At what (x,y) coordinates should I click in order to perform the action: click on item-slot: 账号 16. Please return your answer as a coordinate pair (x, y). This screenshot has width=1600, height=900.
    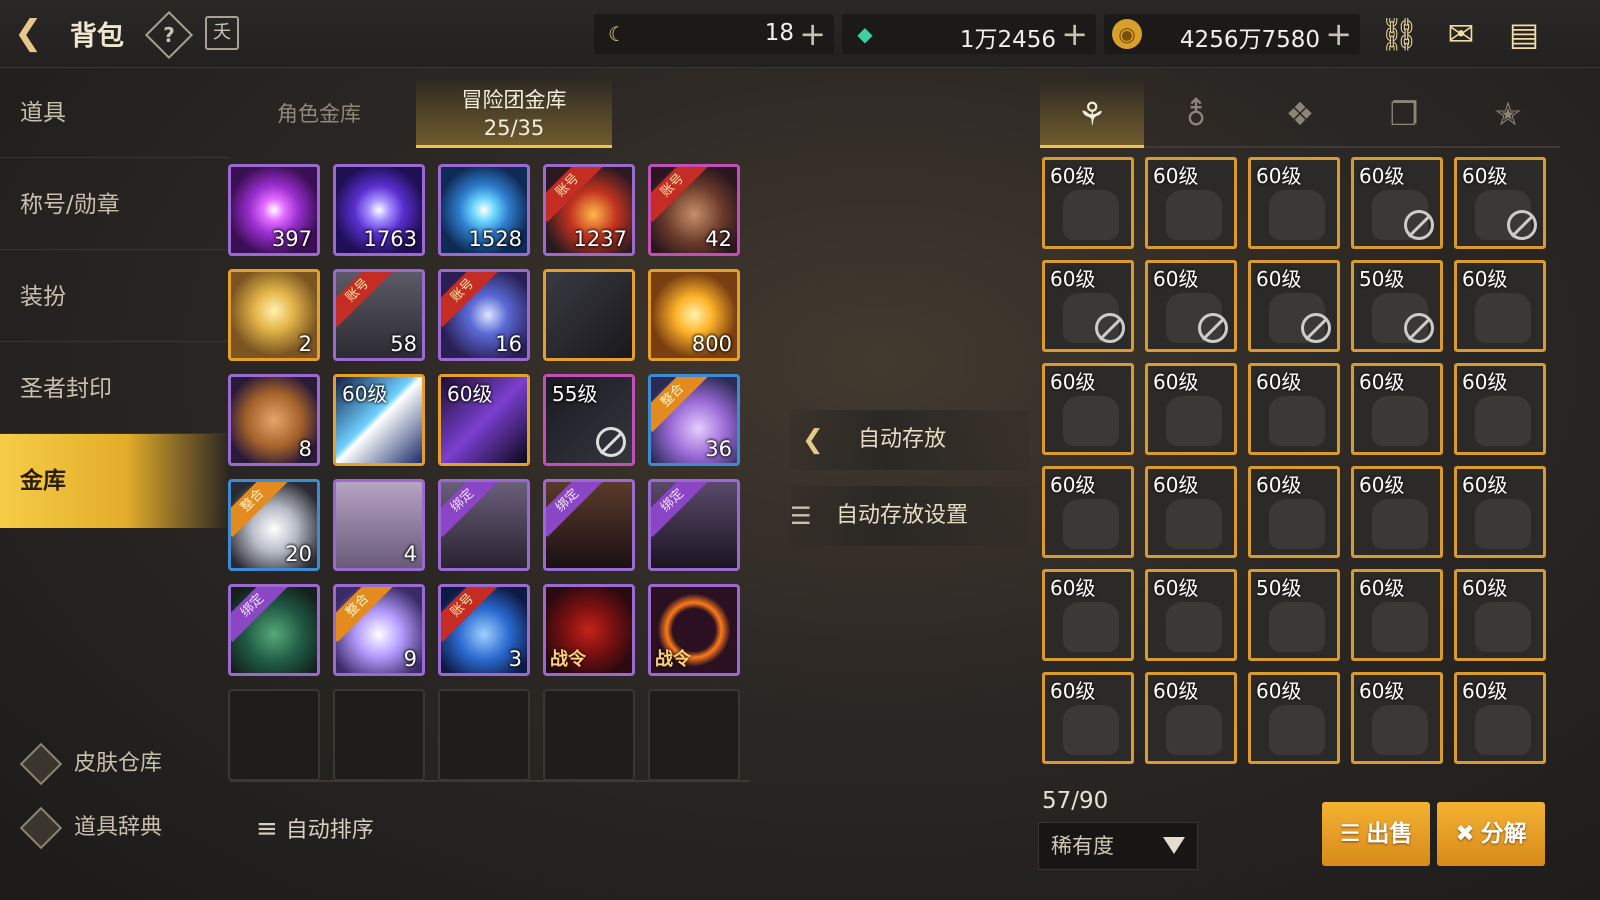
    Looking at the image, I should click on (484, 315).